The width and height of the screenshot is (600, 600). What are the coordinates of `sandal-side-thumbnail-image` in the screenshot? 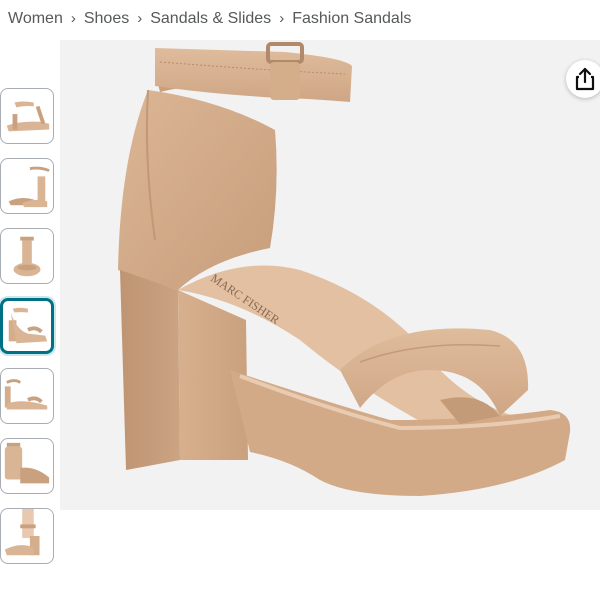 It's located at (28, 116).